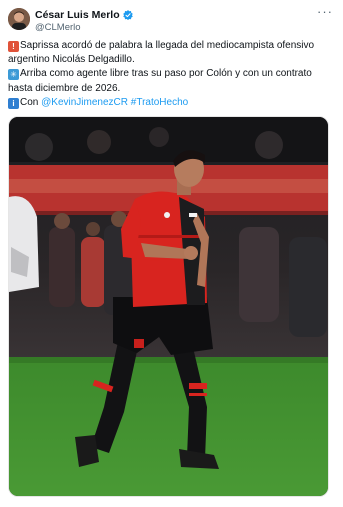 The height and width of the screenshot is (507, 343). I want to click on author-name: César Luis Merlo, so click(77, 15).